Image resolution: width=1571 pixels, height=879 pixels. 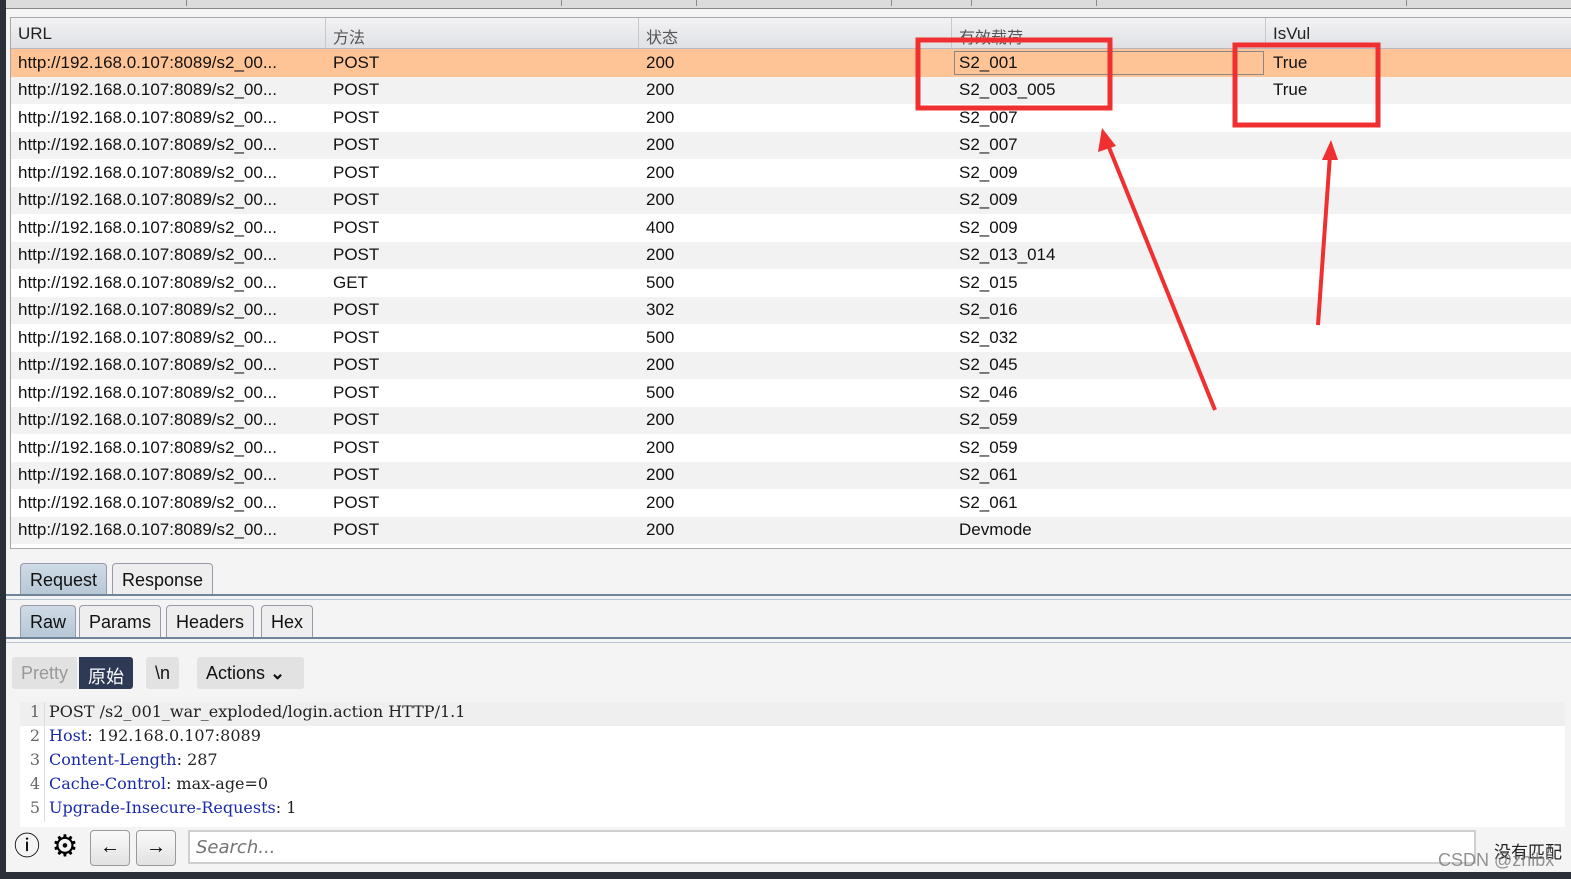 What do you see at coordinates (220, 783) in the screenshot?
I see `header-value: max-age=0` at bounding box center [220, 783].